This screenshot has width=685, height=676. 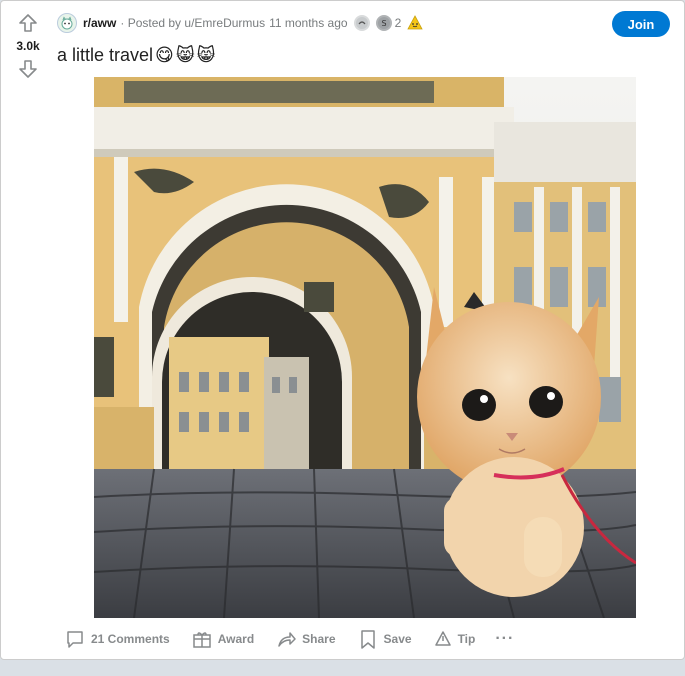 I want to click on title-emoji-1: 😋, so click(x=164, y=55).